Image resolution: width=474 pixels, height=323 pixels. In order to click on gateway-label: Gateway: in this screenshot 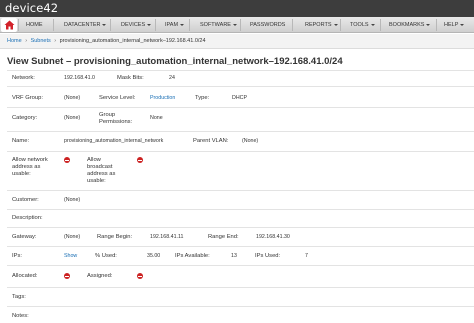, I will do `click(24, 237)`.